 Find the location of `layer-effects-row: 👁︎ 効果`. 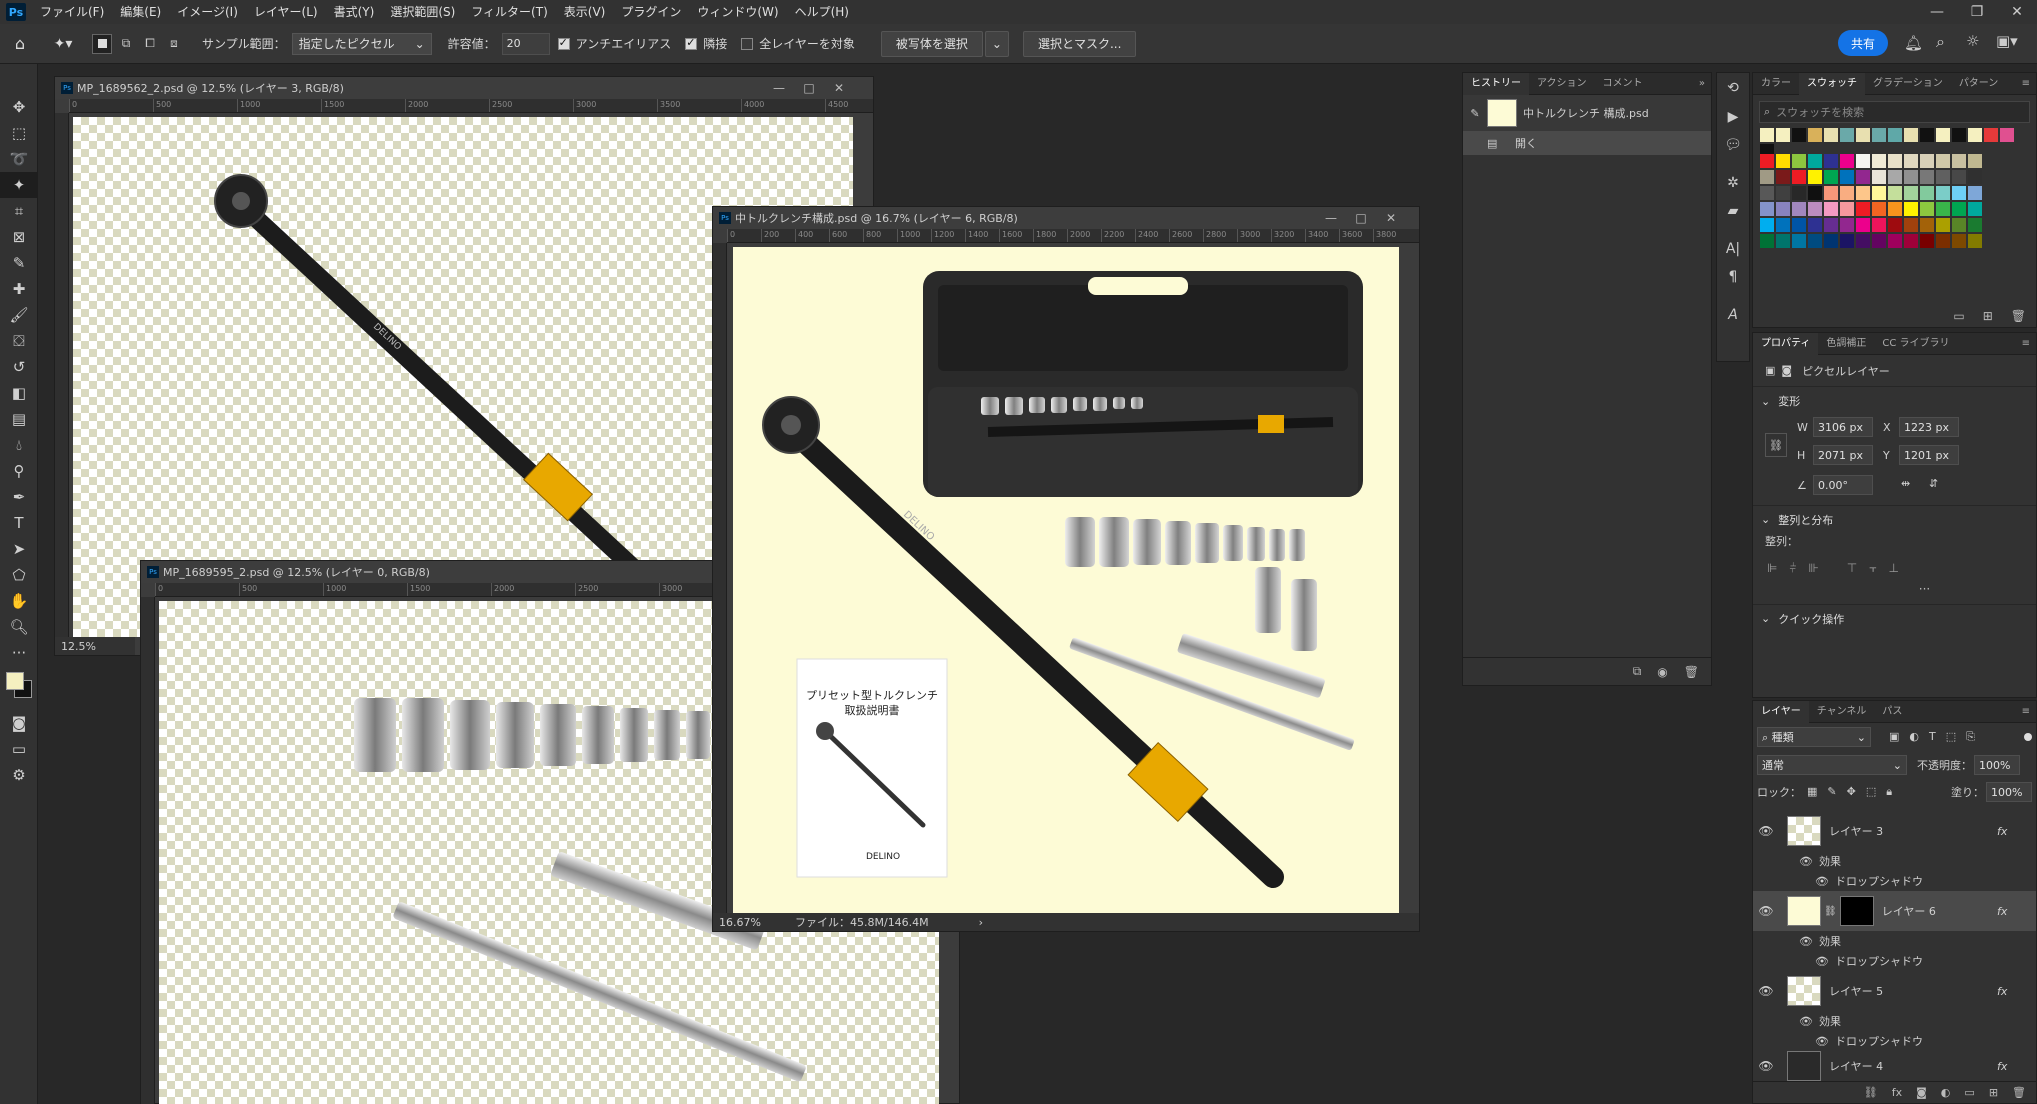

layer-effects-row: 👁︎ 効果 is located at coordinates (1894, 861).